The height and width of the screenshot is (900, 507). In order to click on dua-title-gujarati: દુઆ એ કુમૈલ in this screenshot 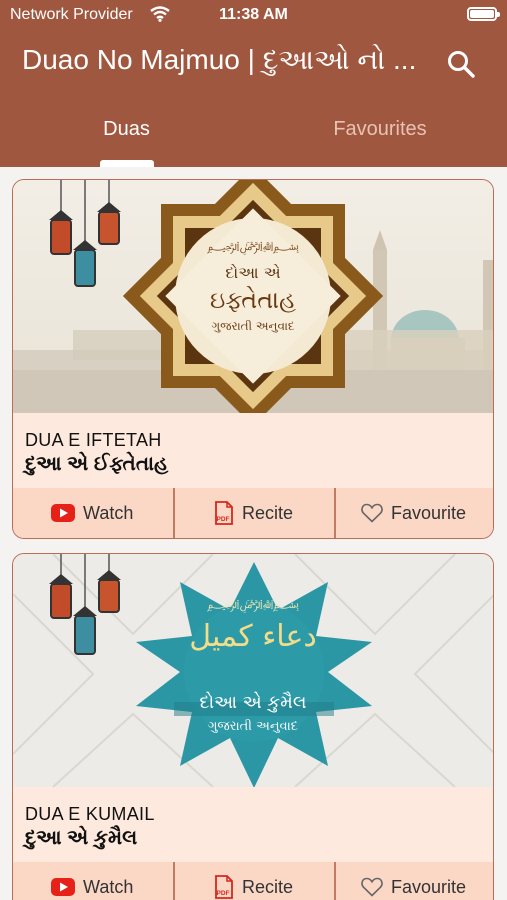, I will do `click(81, 838)`.